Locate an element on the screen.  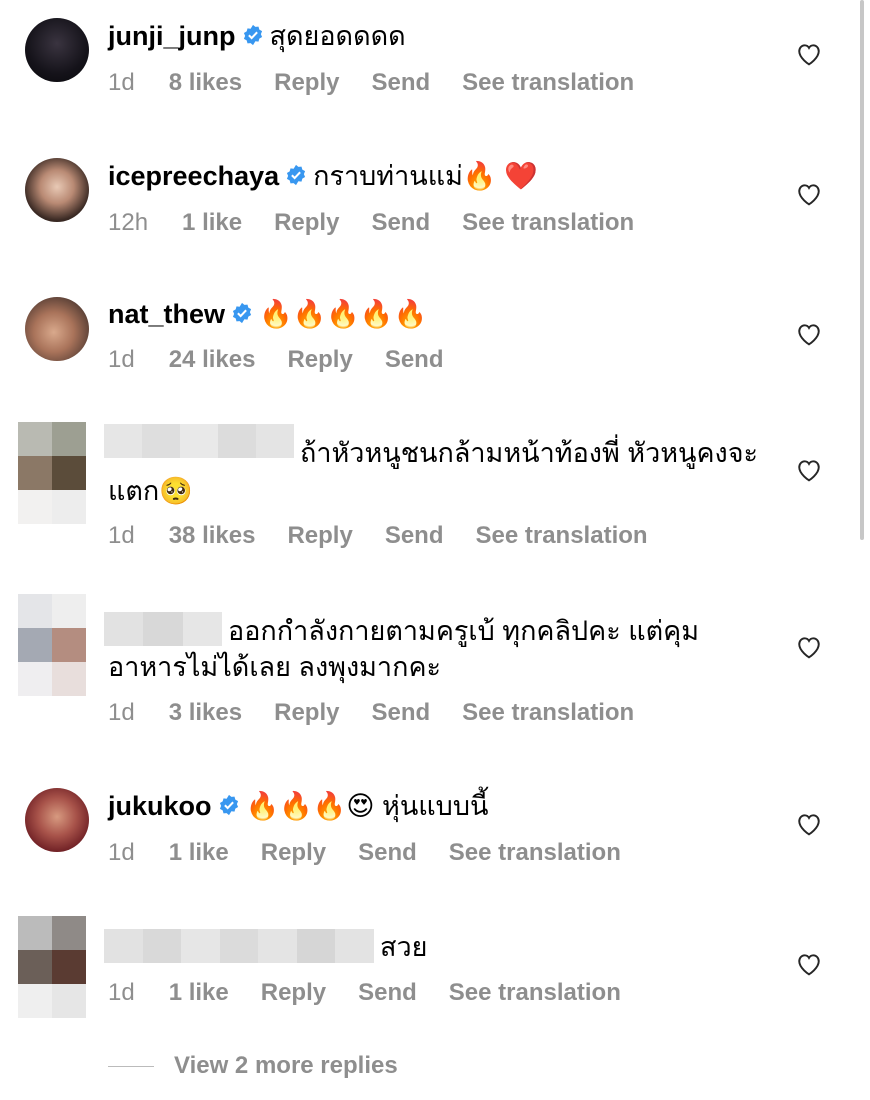
username: jukukoo is located at coordinates (160, 806).